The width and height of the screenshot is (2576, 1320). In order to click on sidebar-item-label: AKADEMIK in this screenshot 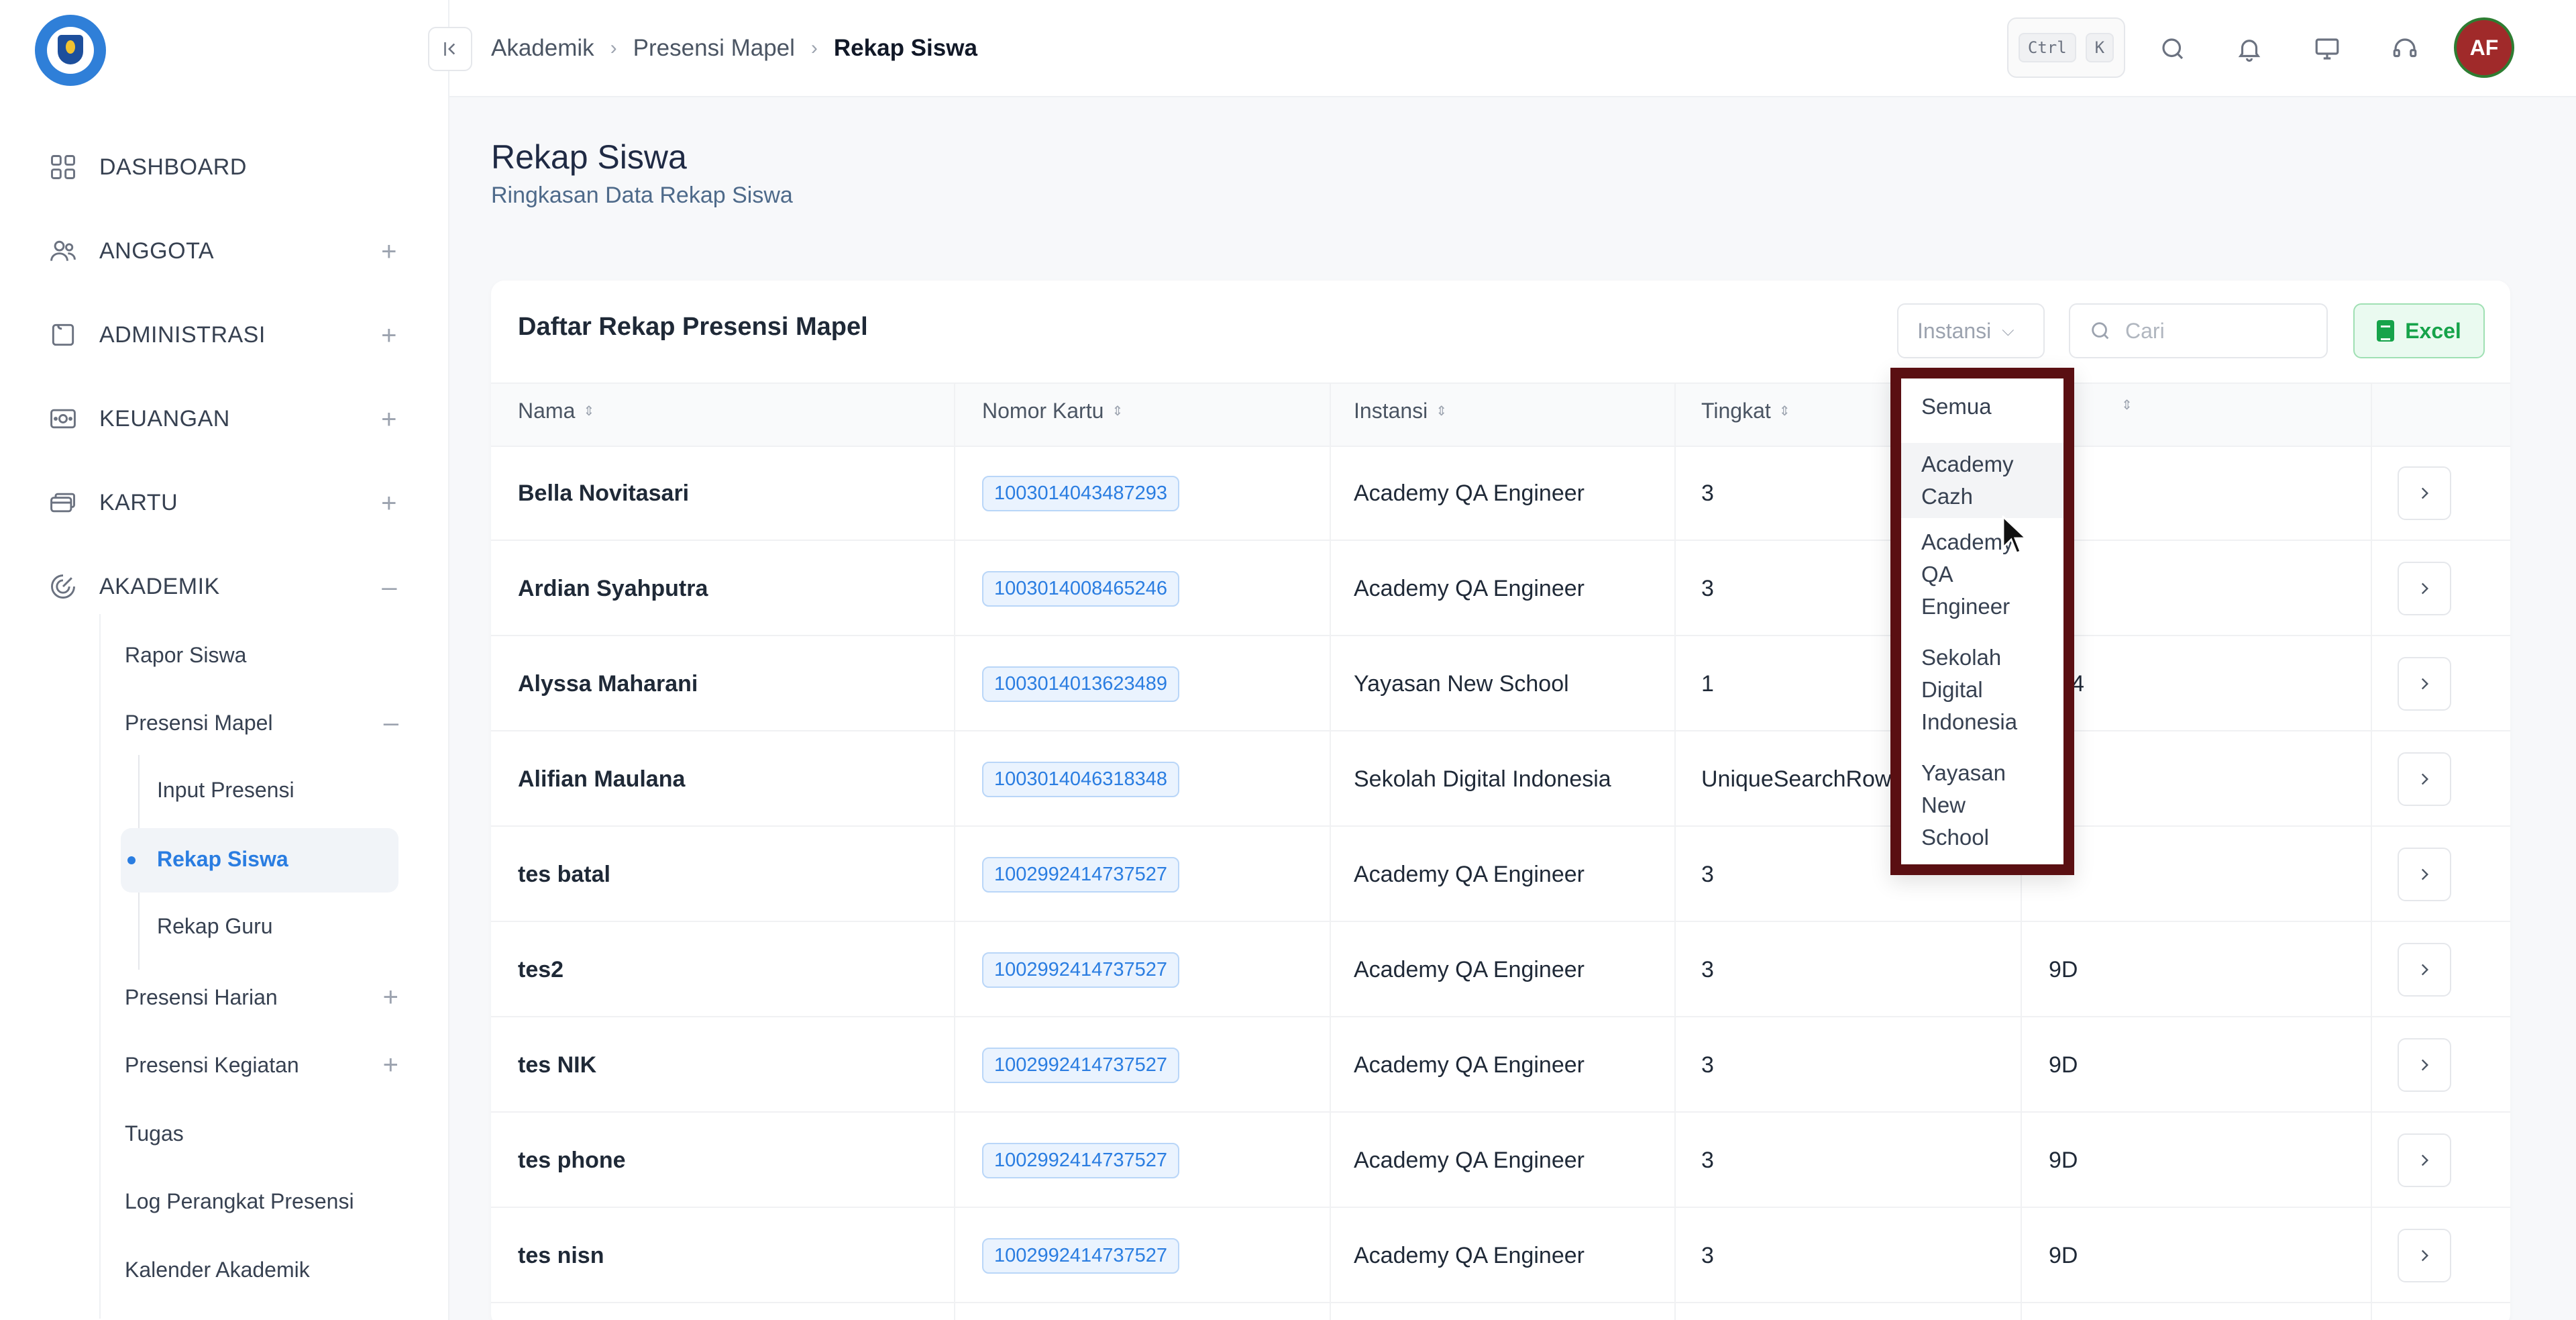, I will do `click(159, 586)`.